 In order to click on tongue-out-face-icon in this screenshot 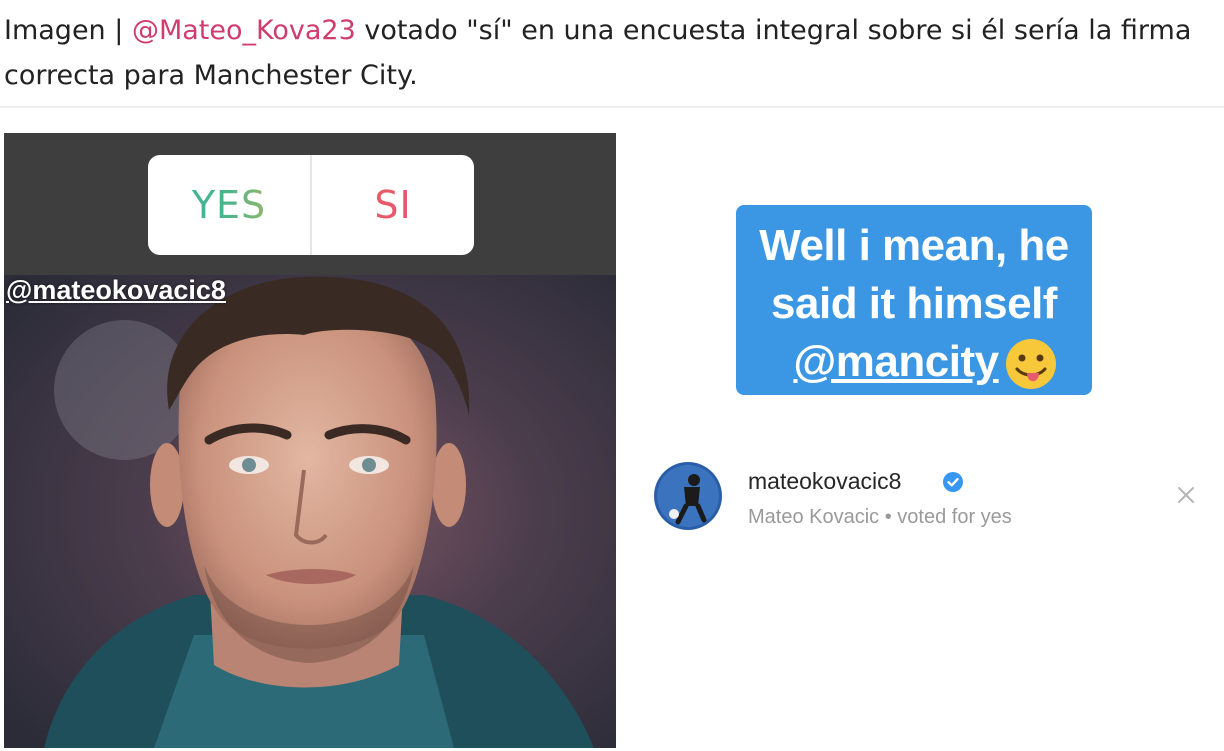, I will do `click(1031, 364)`.